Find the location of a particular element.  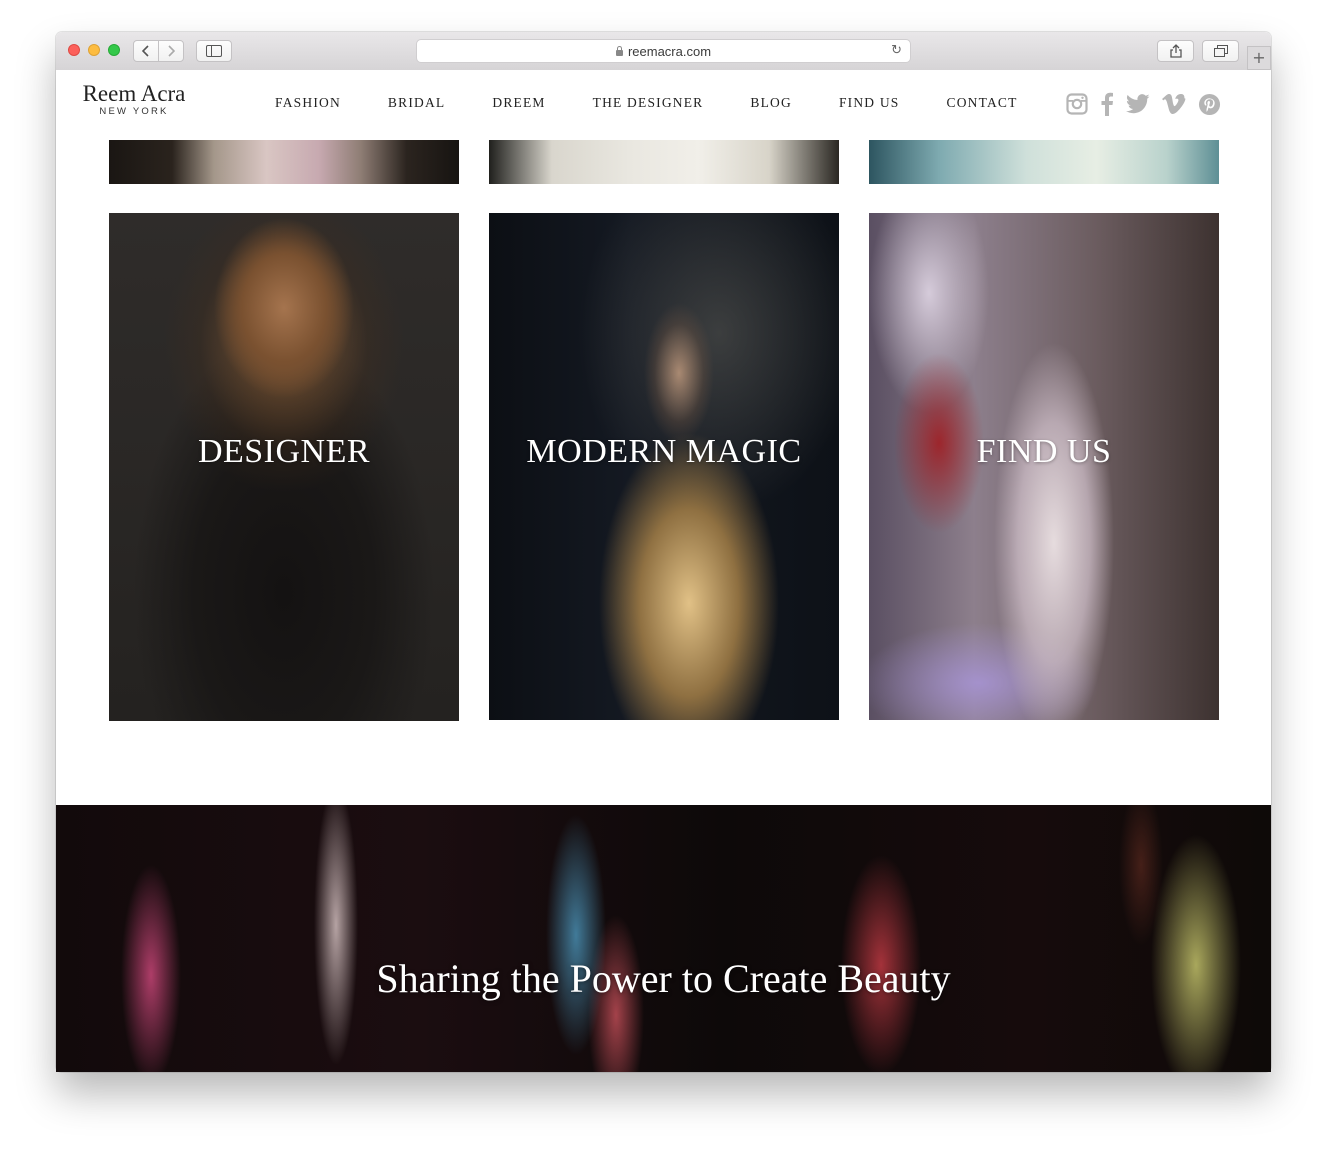

social-links is located at coordinates (1149, 104).